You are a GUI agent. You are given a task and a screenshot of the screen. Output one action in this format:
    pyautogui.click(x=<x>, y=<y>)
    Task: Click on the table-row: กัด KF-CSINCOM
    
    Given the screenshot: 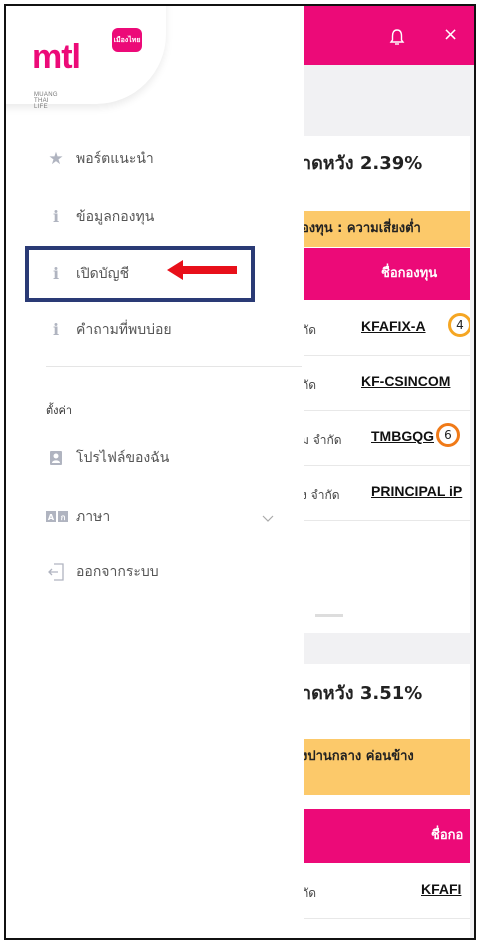 What is the action you would take?
    pyautogui.click(x=385, y=383)
    